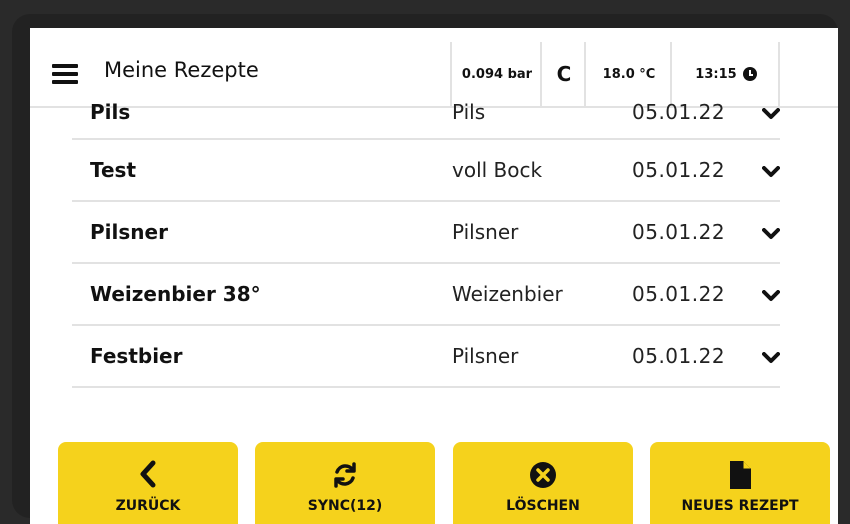 This screenshot has width=850, height=524. I want to click on sync-button-label: SYNC(12), so click(345, 506).